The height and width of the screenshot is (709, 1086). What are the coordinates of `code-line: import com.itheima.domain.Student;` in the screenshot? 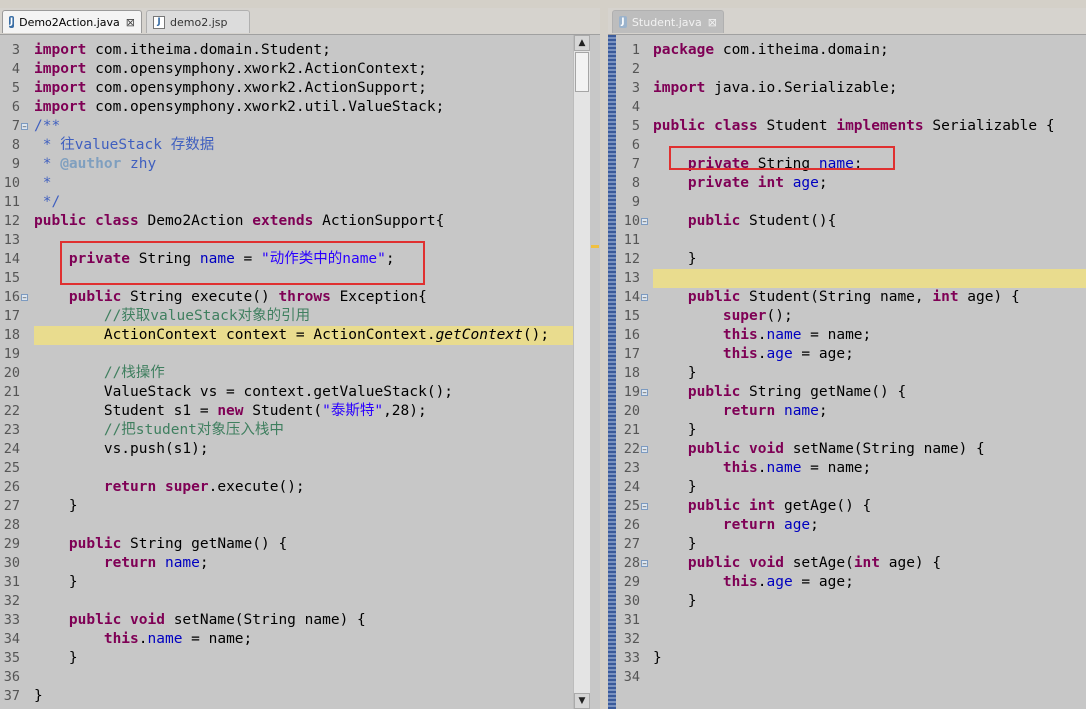 It's located at (182, 50).